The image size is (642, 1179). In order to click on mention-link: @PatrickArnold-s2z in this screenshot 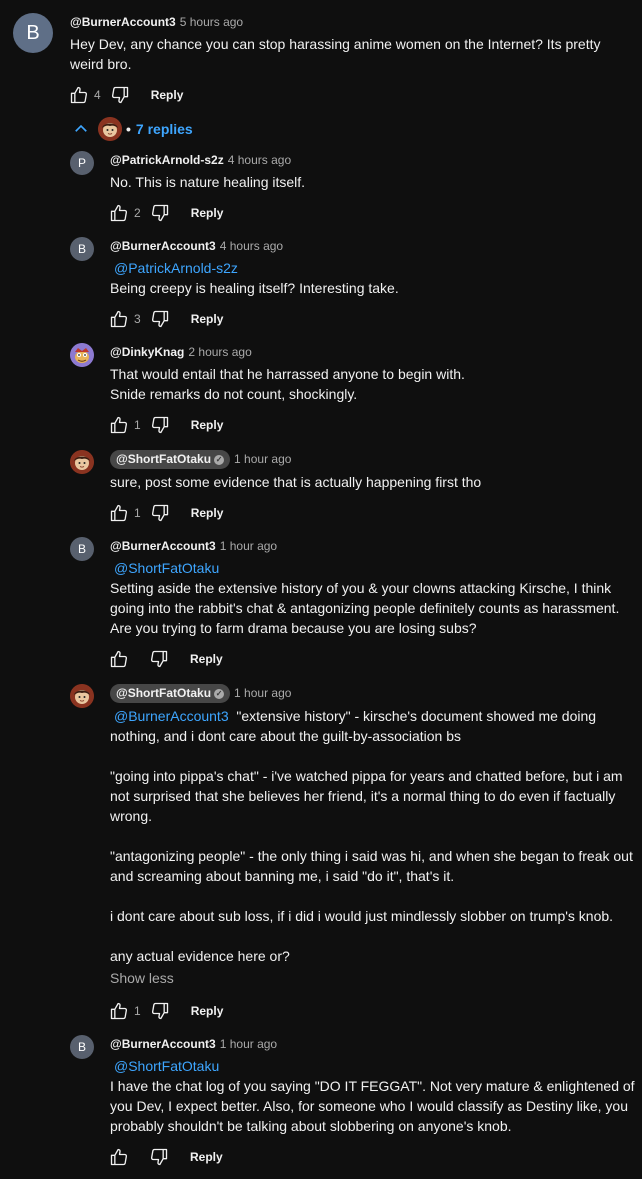, I will do `click(176, 268)`.